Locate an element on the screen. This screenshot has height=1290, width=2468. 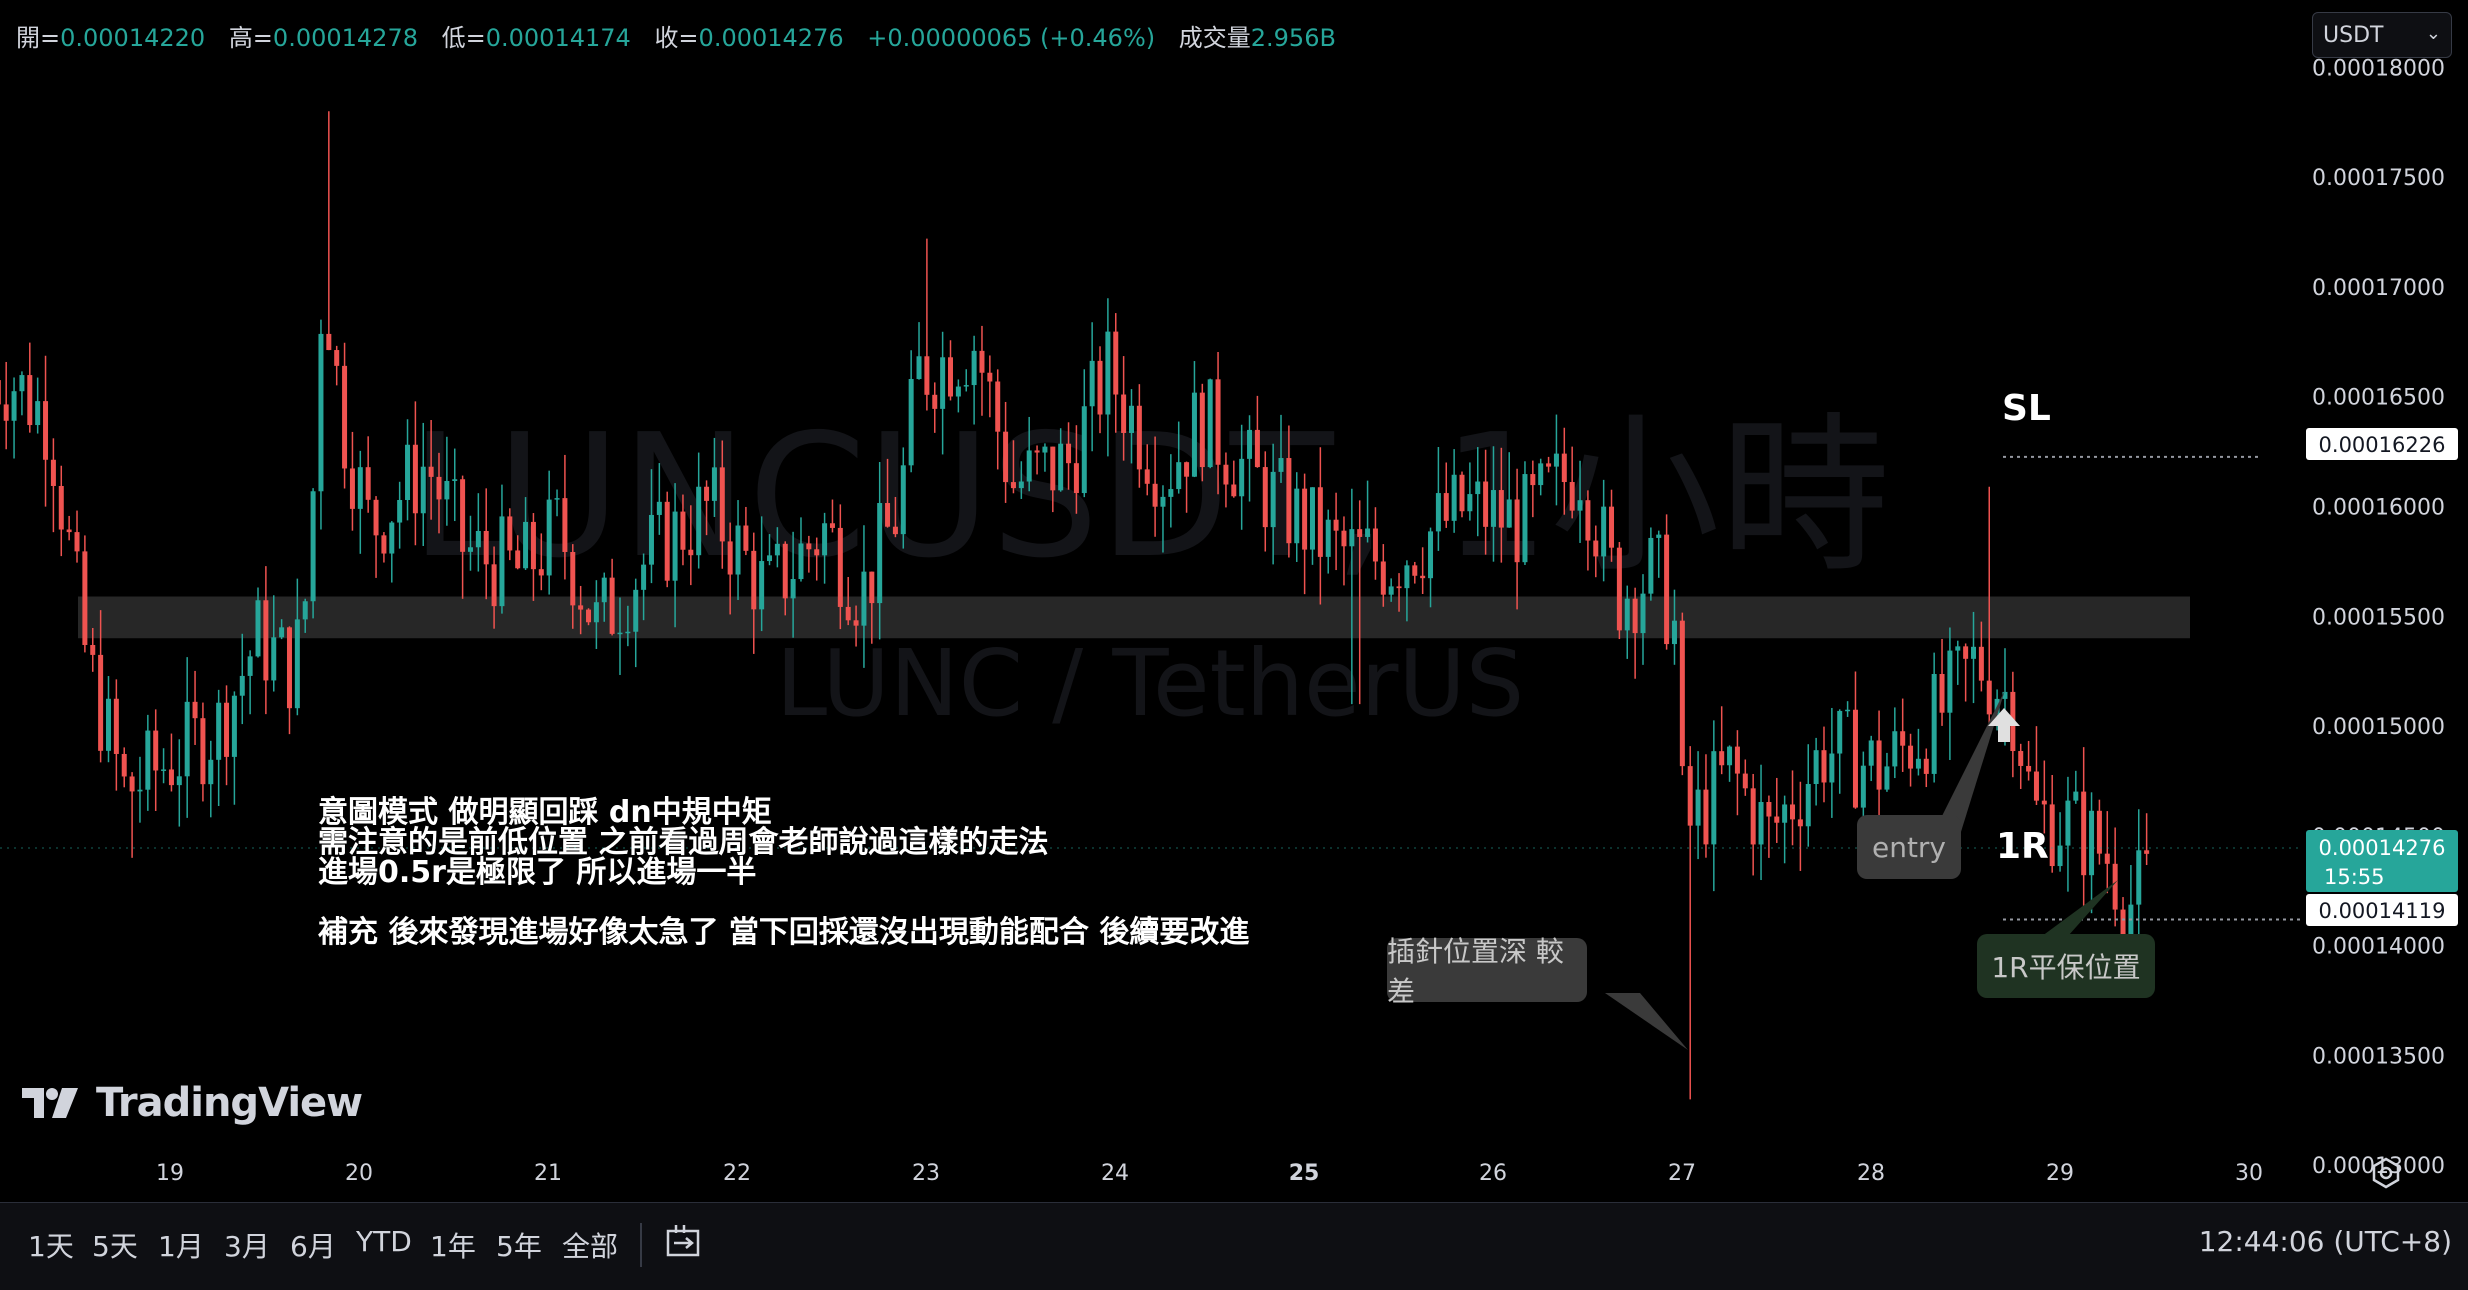
entry-callout: entry is located at coordinates (1909, 847).